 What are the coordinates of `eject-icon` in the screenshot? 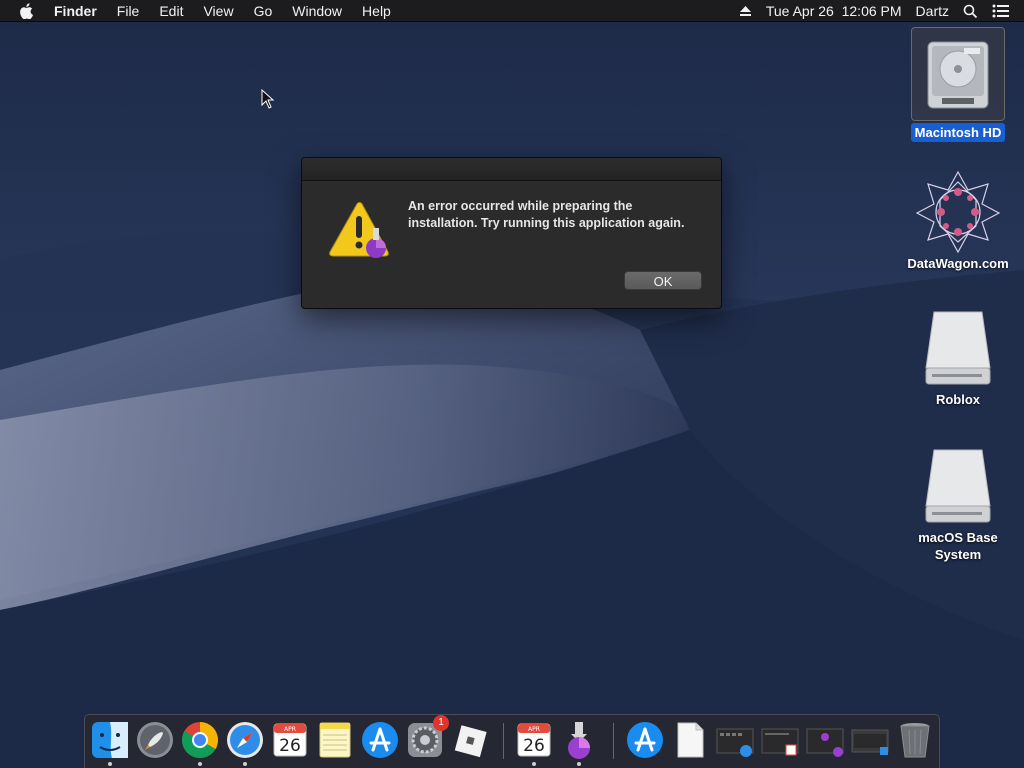 It's located at (745, 11).